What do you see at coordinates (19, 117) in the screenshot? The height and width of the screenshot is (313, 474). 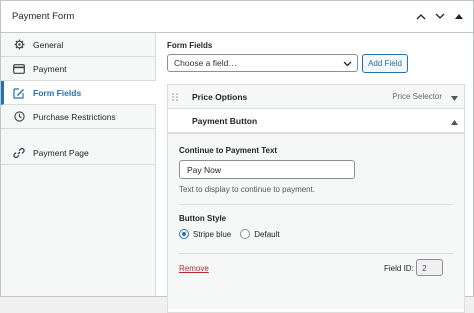 I see `clock-icon` at bounding box center [19, 117].